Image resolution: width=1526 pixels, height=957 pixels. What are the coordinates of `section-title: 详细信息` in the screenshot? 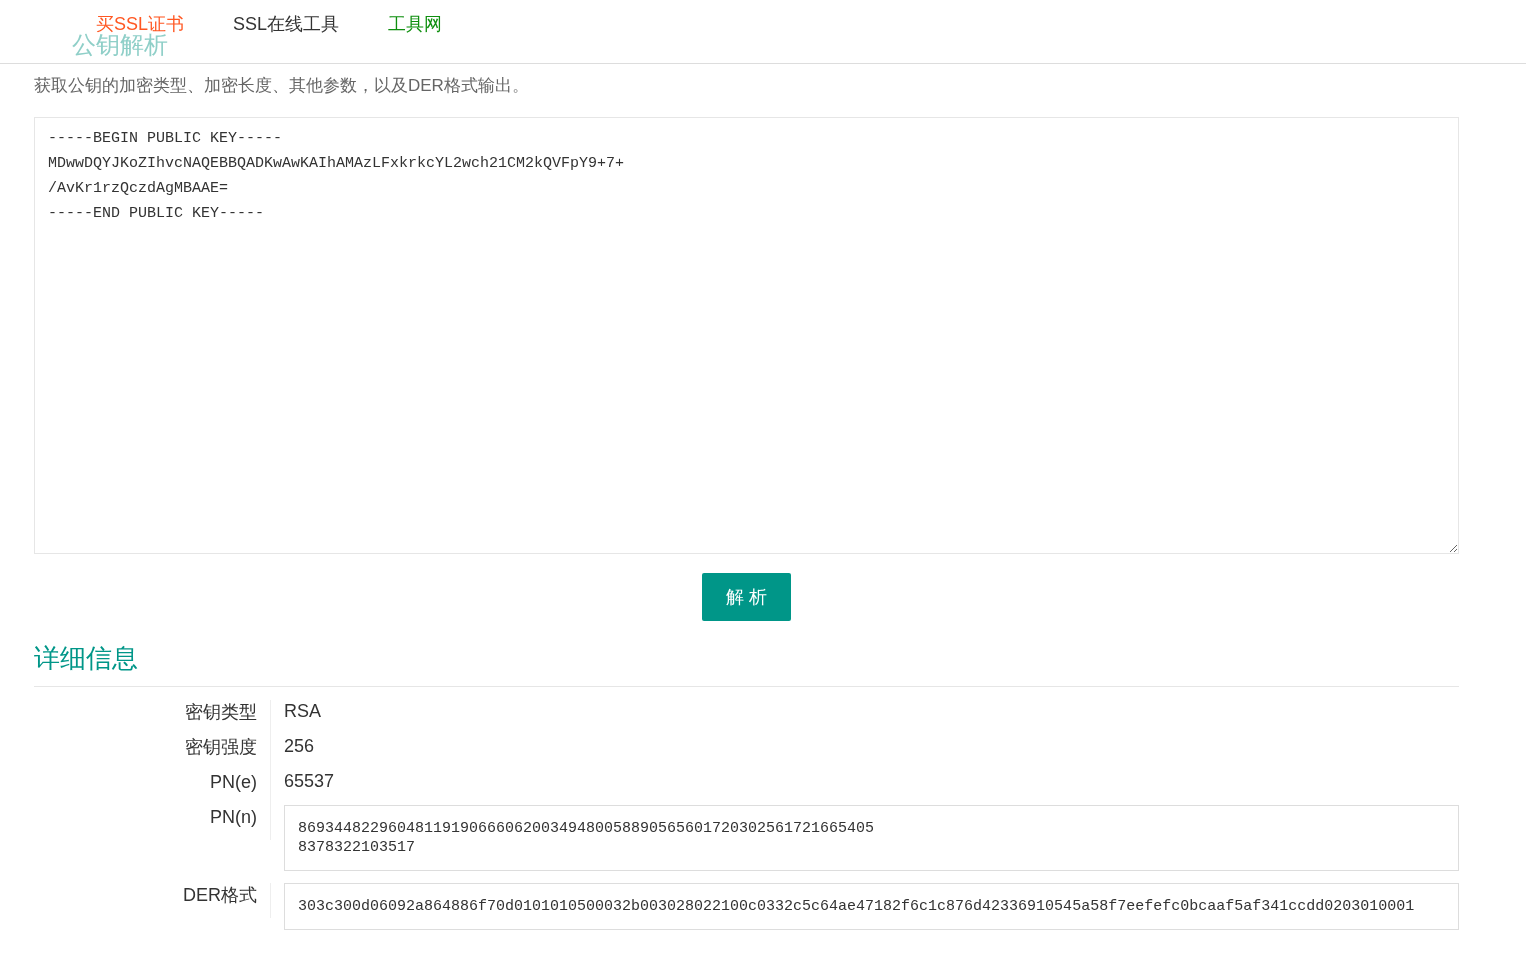 It's located at (746, 664).